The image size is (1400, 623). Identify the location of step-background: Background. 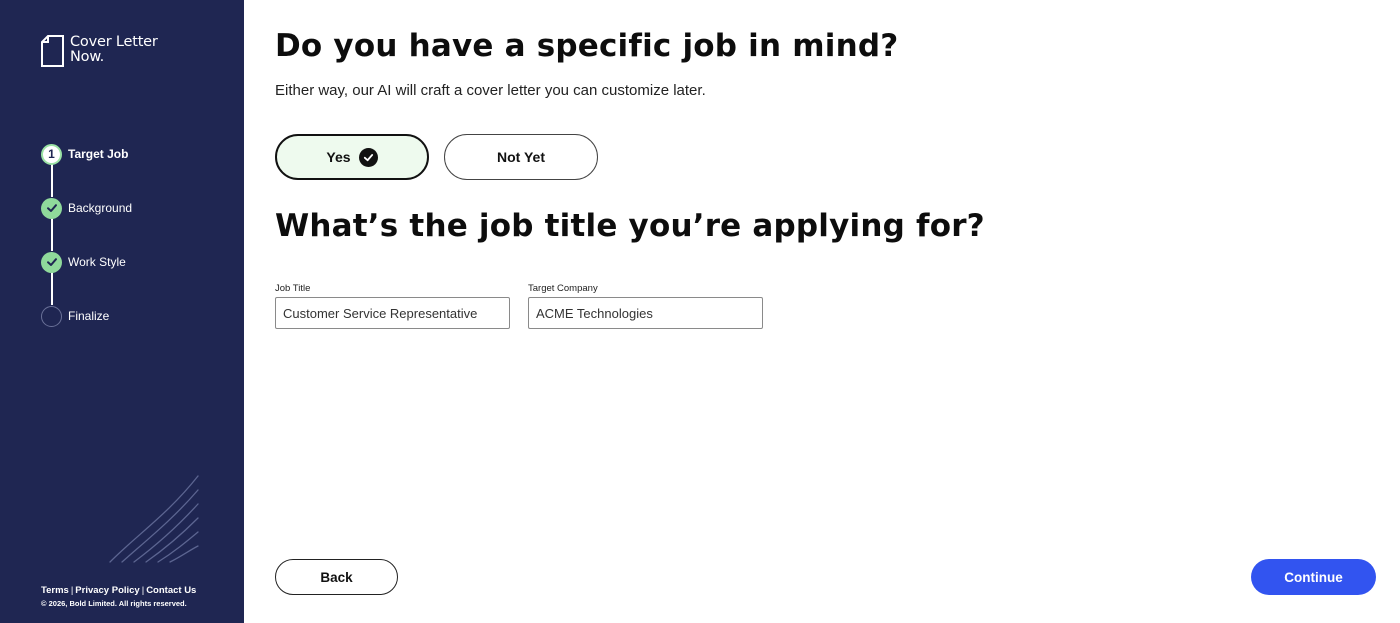
(86, 208).